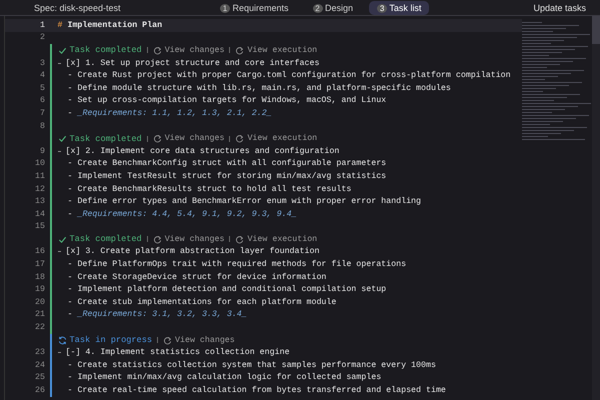 This screenshot has height=400, width=600. What do you see at coordinates (226, 163) in the screenshot?
I see `bullet-line: - Create BenchmarkConfig struct with all configurable parameters` at bounding box center [226, 163].